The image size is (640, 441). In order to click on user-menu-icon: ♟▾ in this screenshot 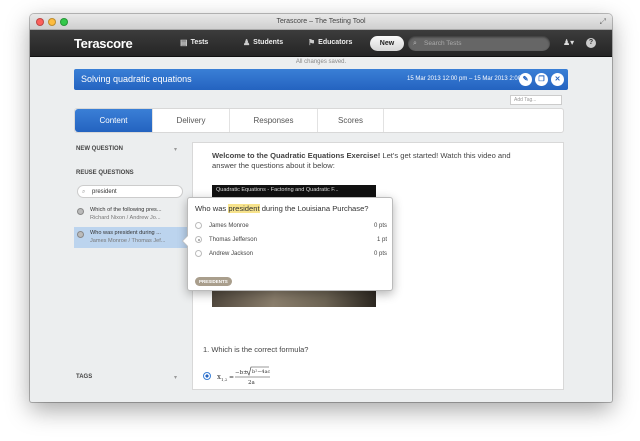, I will do `click(568, 42)`.